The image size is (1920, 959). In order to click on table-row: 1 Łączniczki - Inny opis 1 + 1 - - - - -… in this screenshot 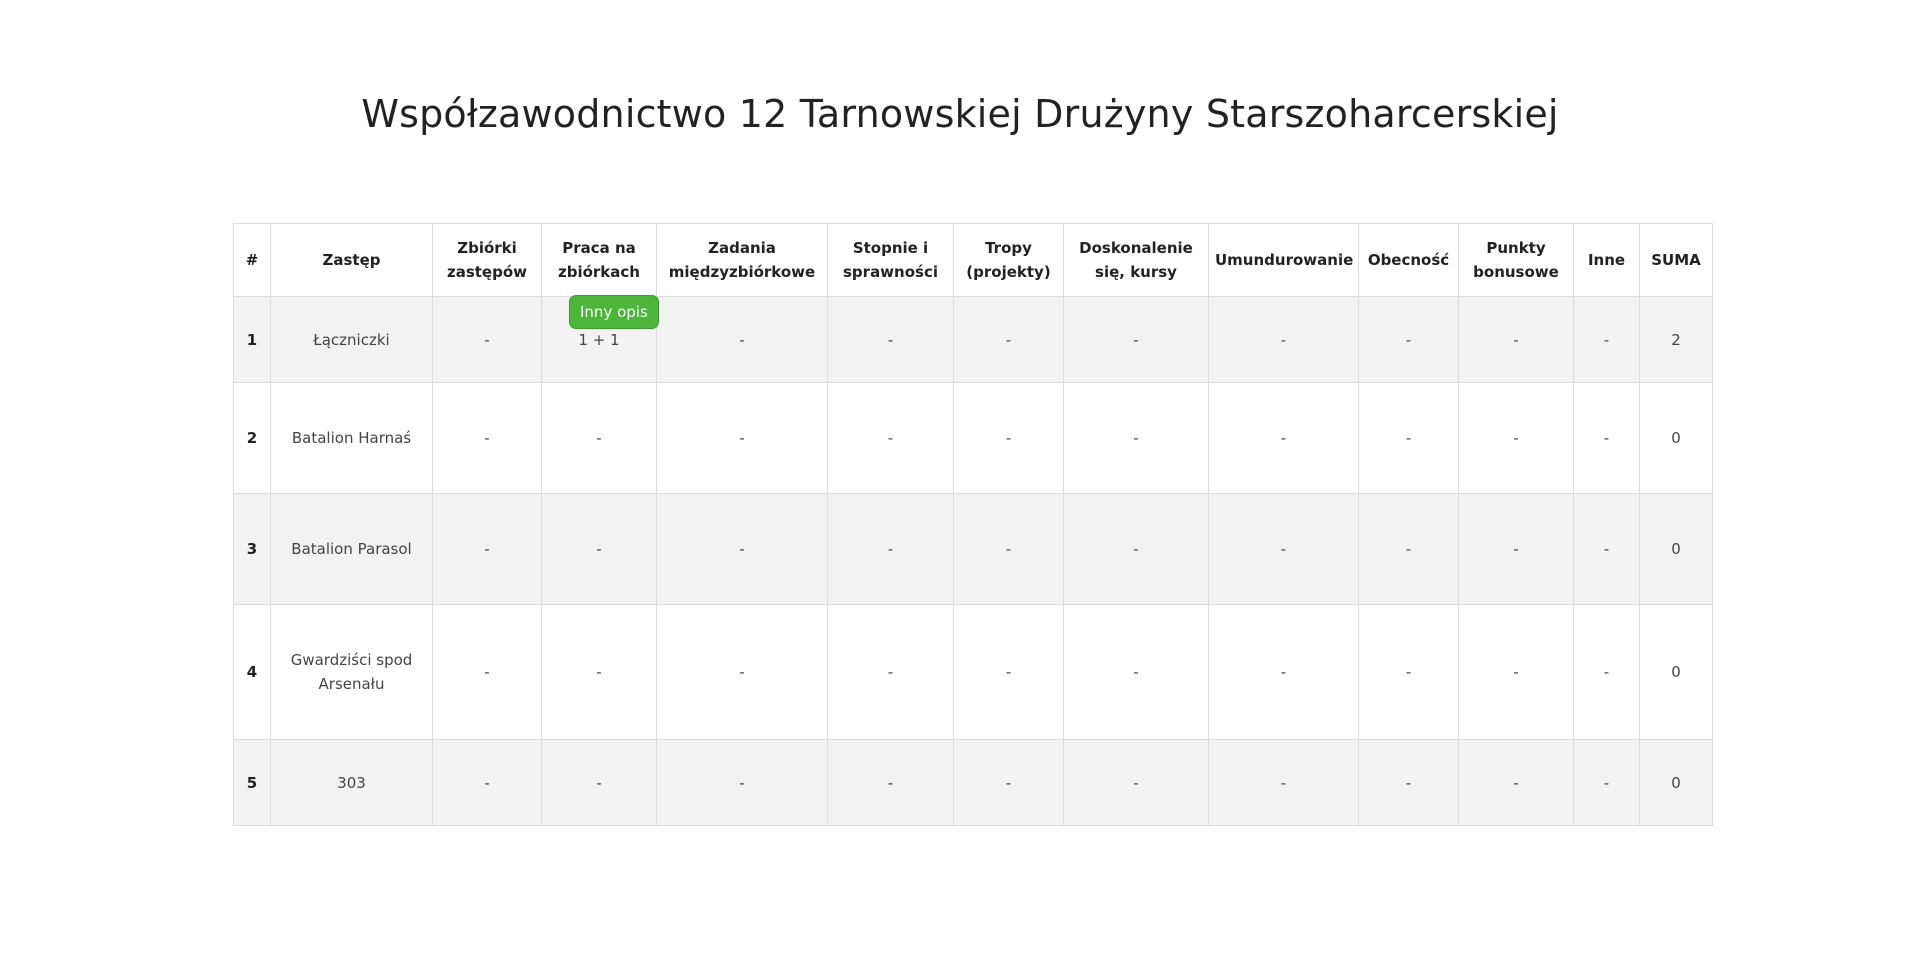, I will do `click(973, 339)`.